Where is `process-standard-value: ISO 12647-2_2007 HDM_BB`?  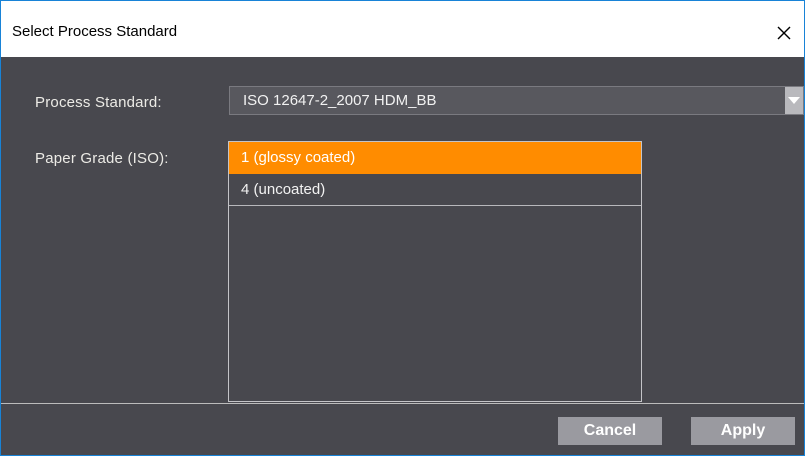 process-standard-value: ISO 12647-2_2007 HDM_BB is located at coordinates (340, 100).